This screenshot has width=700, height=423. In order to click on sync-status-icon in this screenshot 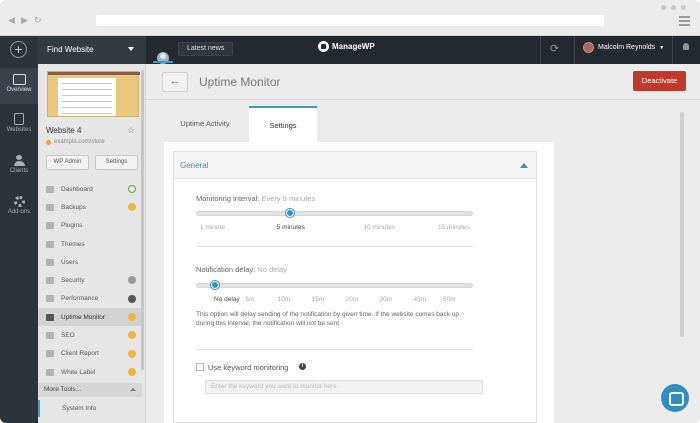, I will do `click(132, 189)`.